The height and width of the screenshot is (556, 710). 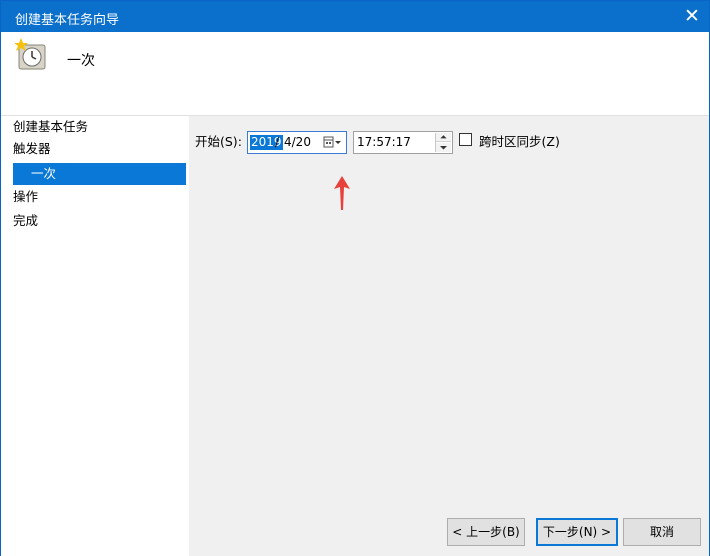 What do you see at coordinates (519, 140) in the screenshot?
I see `sync-timezones-label: 跨时区同步(Z)` at bounding box center [519, 140].